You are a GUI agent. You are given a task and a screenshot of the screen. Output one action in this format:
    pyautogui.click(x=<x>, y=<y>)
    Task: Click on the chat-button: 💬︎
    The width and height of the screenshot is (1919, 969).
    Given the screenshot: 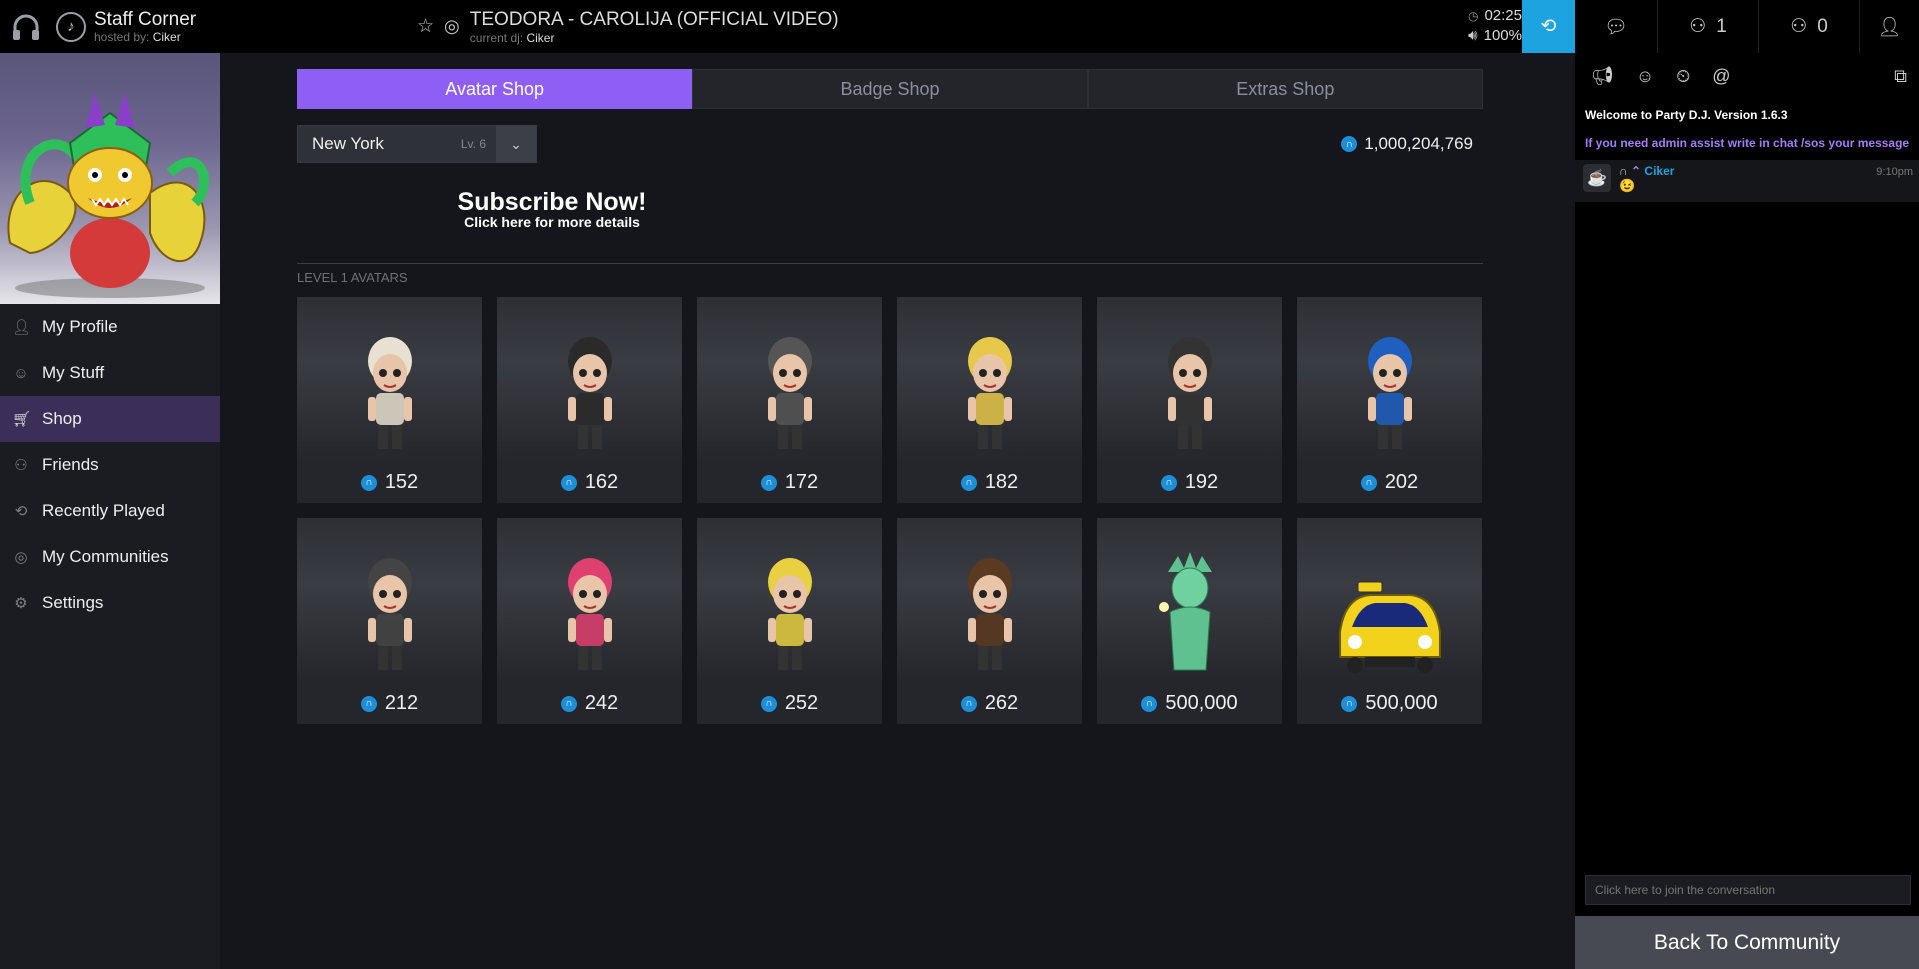 What is the action you would take?
    pyautogui.click(x=1616, y=26)
    